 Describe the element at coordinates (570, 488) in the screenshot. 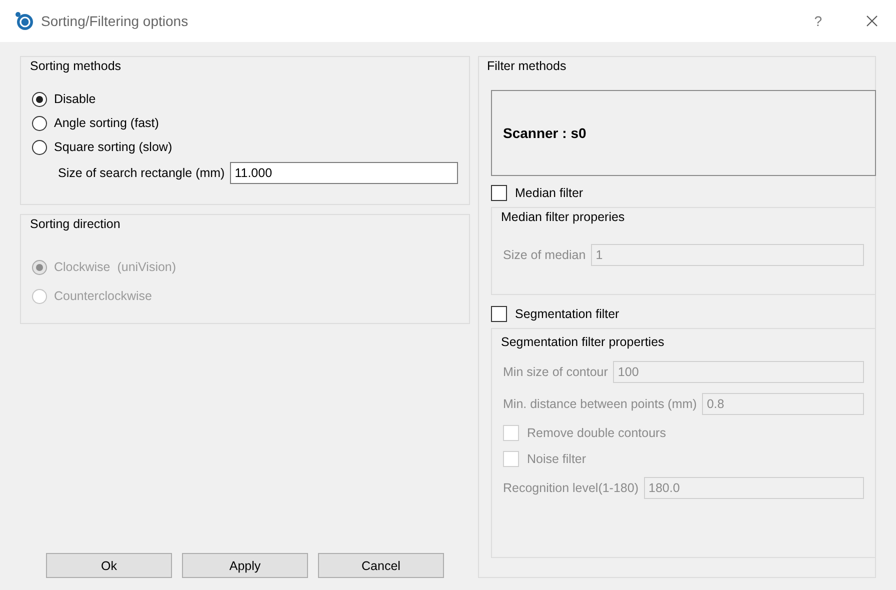

I see `field-label: Recognition level(1-180)` at that location.